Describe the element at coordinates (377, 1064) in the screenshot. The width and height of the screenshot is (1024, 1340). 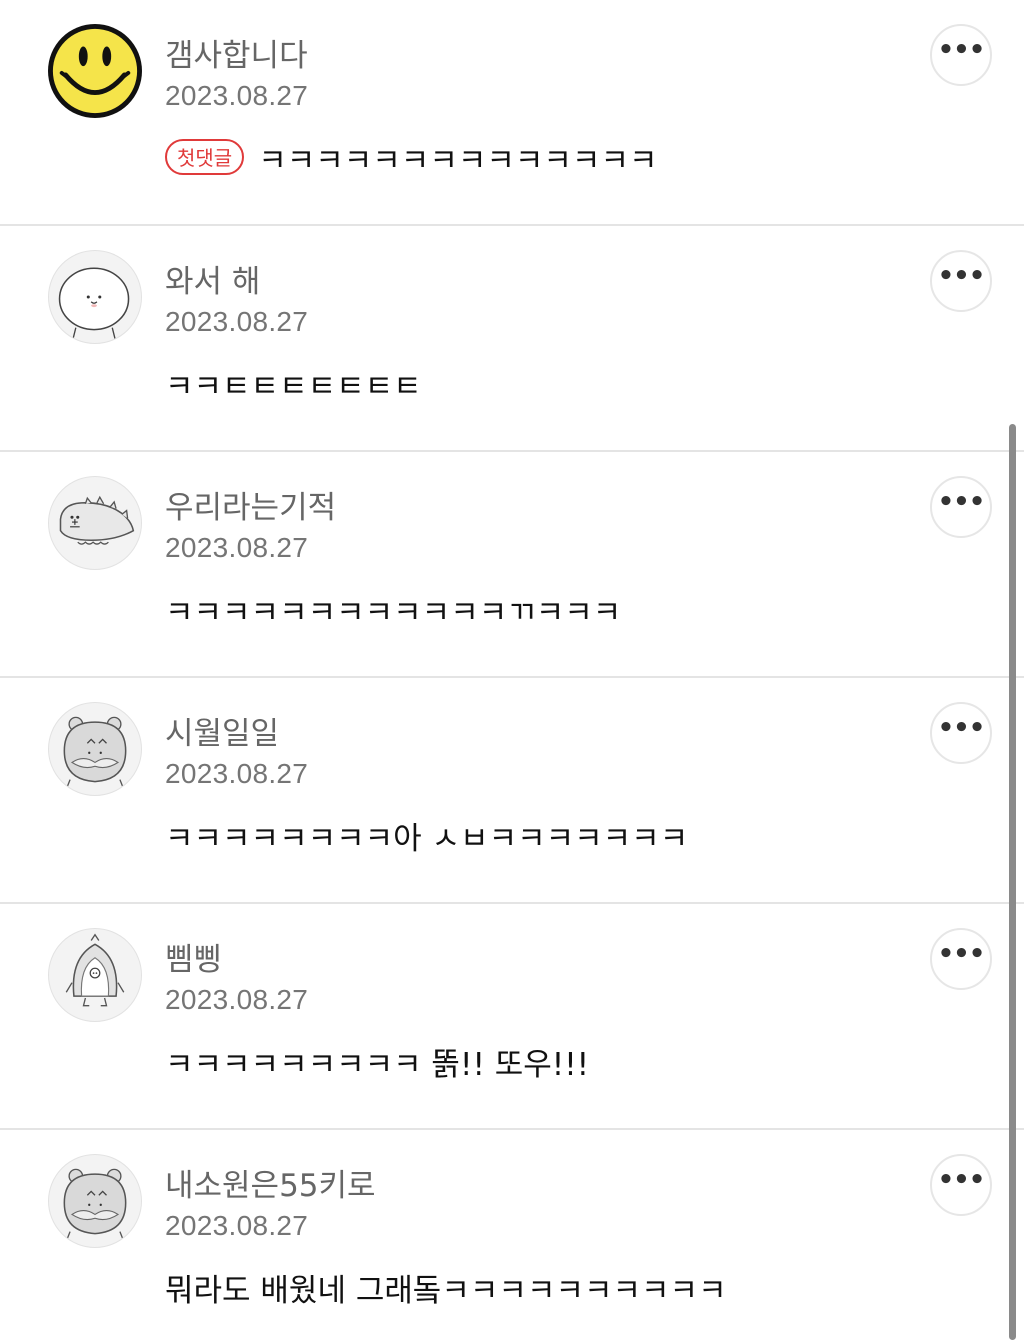
I see `comment-text: ㅋㅋㅋㅋㅋㅋㅋㅋㅋ 똙!! 또우!!!` at that location.